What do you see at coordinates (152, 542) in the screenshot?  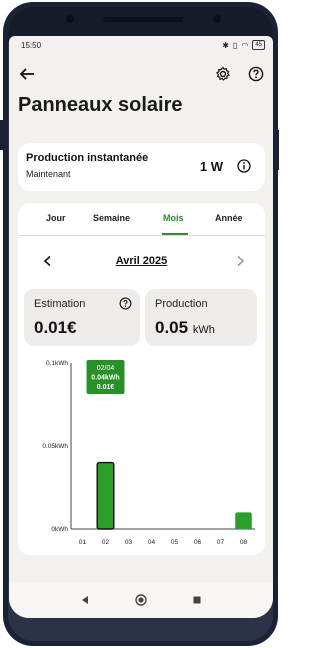 I see `chart-x-tick-label: 04` at bounding box center [152, 542].